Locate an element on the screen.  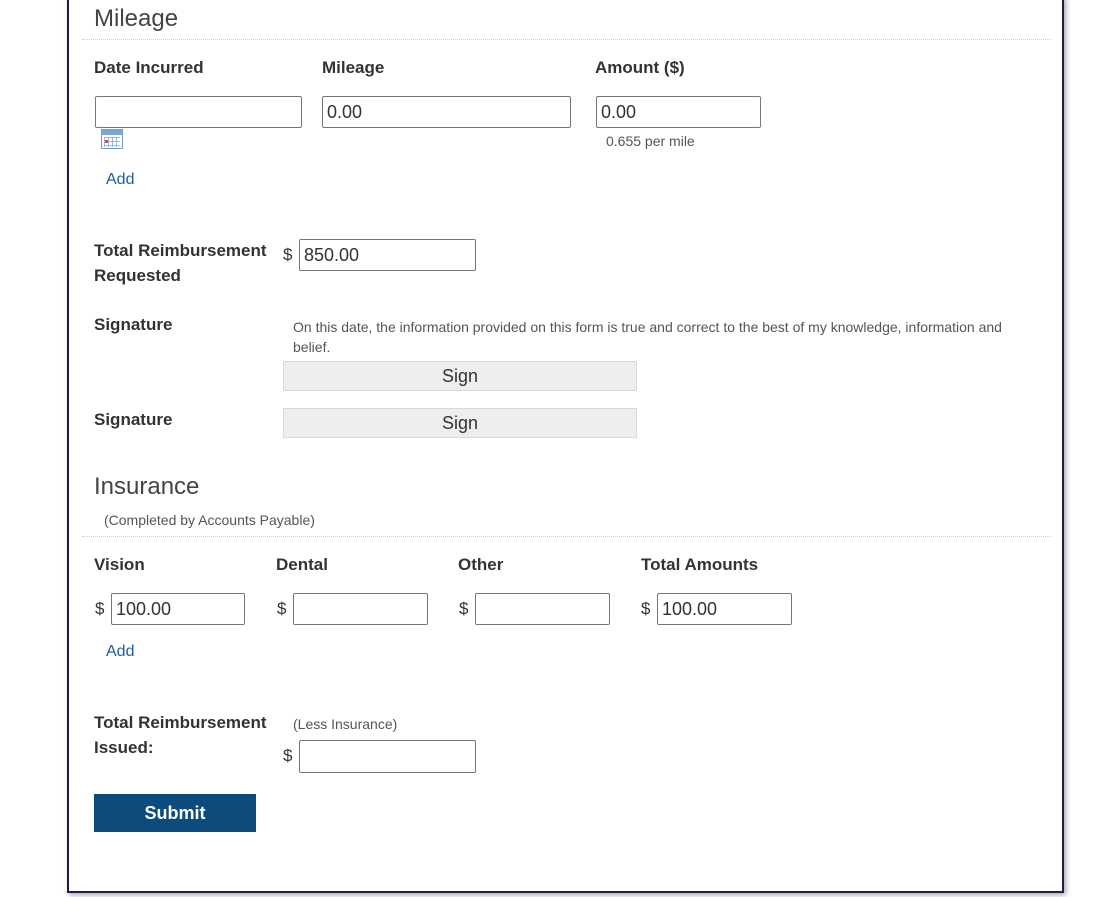
amount-input is located at coordinates (678, 112).